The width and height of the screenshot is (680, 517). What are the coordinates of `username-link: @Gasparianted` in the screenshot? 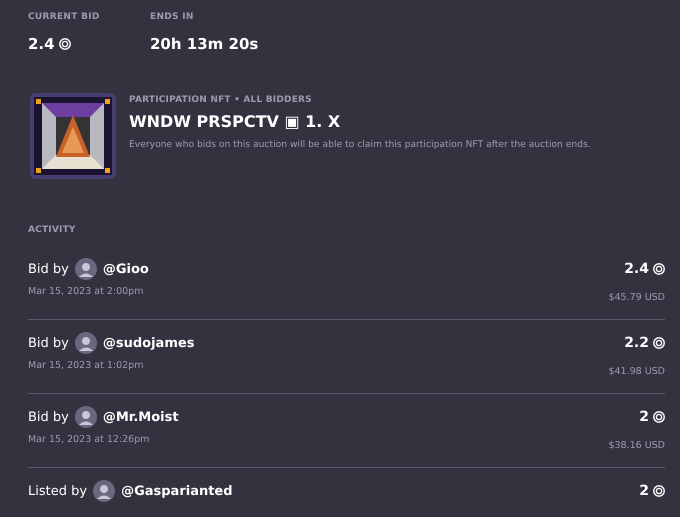 It's located at (177, 491).